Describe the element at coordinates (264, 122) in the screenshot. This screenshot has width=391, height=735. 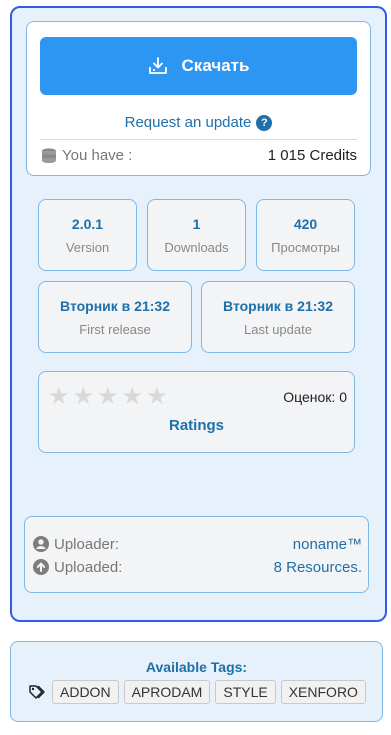
I see `question-circle-icon: ?` at that location.